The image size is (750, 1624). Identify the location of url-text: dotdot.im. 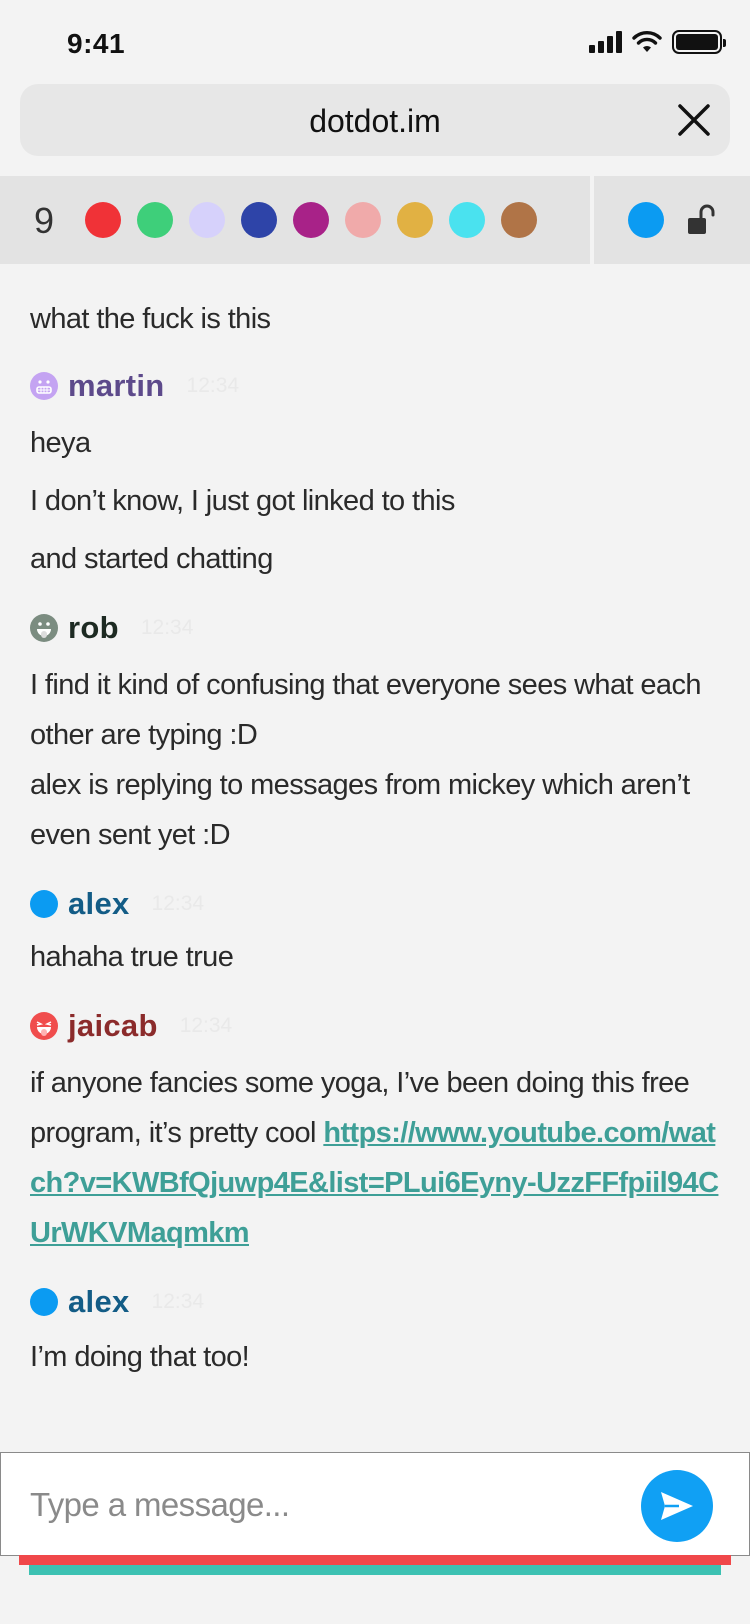
(375, 121).